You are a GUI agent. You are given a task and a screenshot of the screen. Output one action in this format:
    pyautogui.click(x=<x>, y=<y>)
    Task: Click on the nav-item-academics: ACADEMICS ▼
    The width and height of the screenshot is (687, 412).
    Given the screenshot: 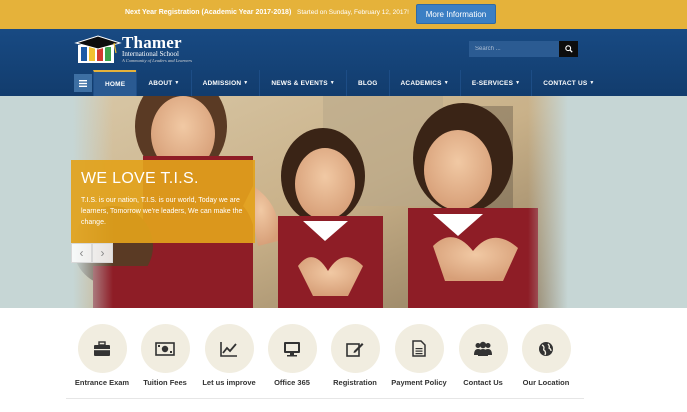 What is the action you would take?
    pyautogui.click(x=424, y=83)
    